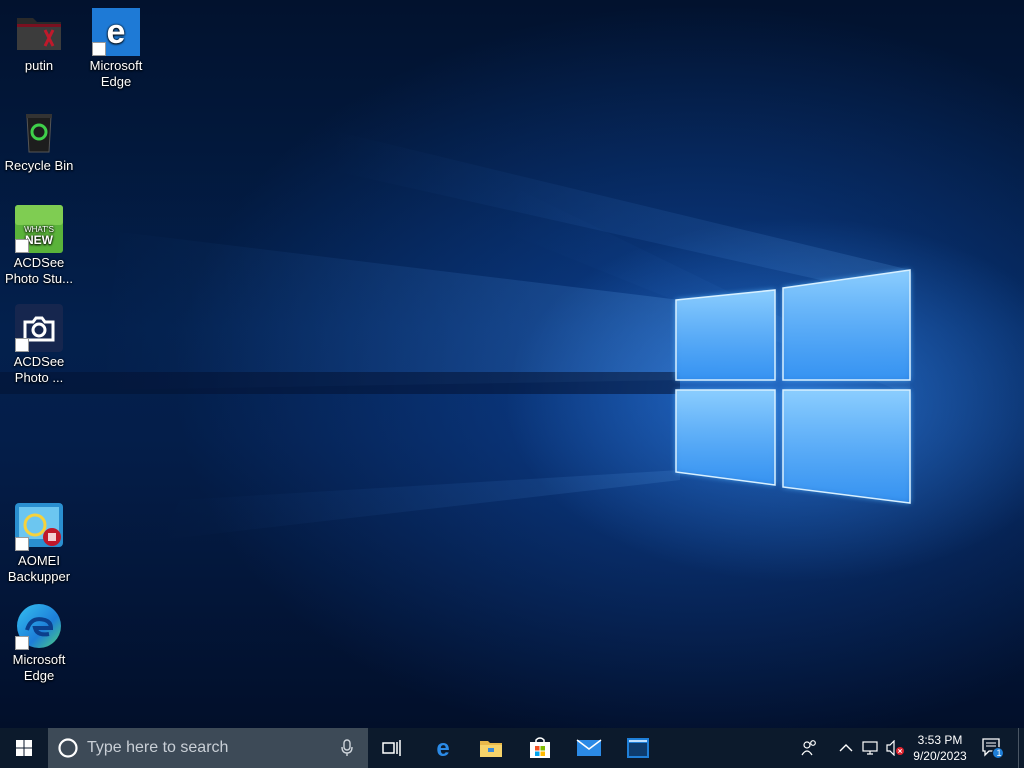 The image size is (1024, 768). I want to click on edge-chromium-icon, so click(39, 626).